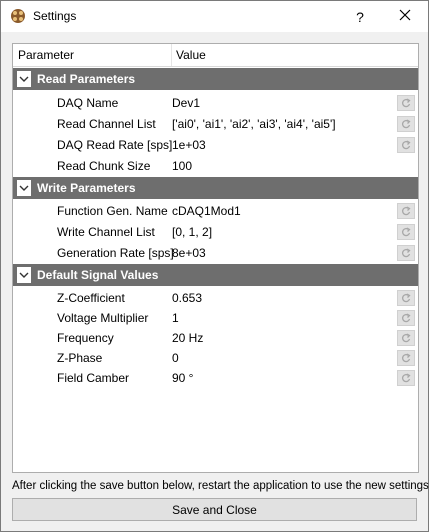 The image size is (429, 532). Describe the element at coordinates (215, 275) in the screenshot. I see `group-default-signal-values: Default Signal Values` at that location.